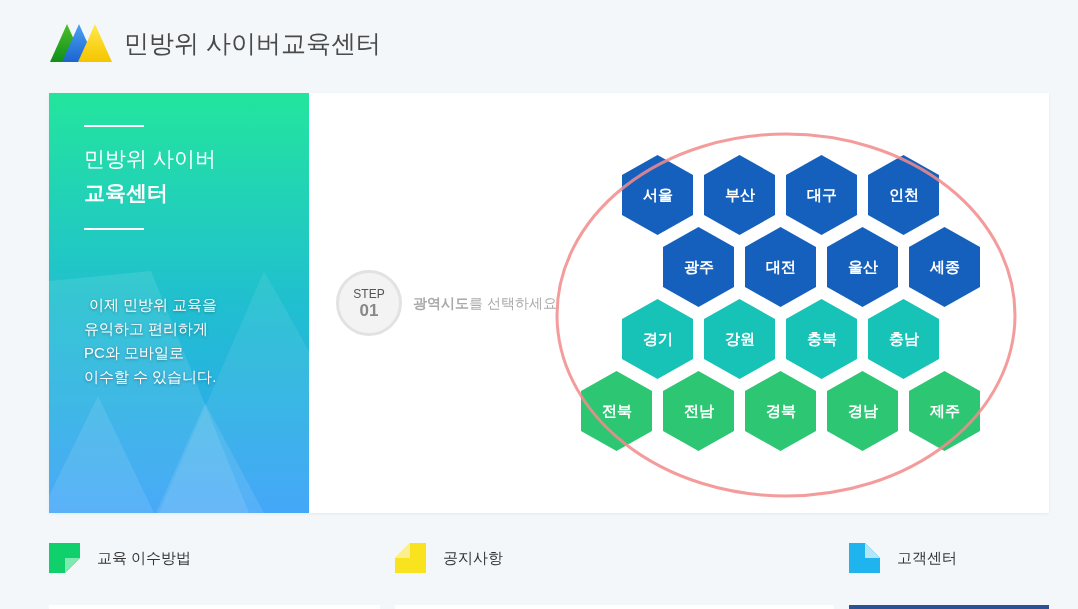 This screenshot has width=1078, height=609. I want to click on region-hex-button: 광주, so click(698, 267).